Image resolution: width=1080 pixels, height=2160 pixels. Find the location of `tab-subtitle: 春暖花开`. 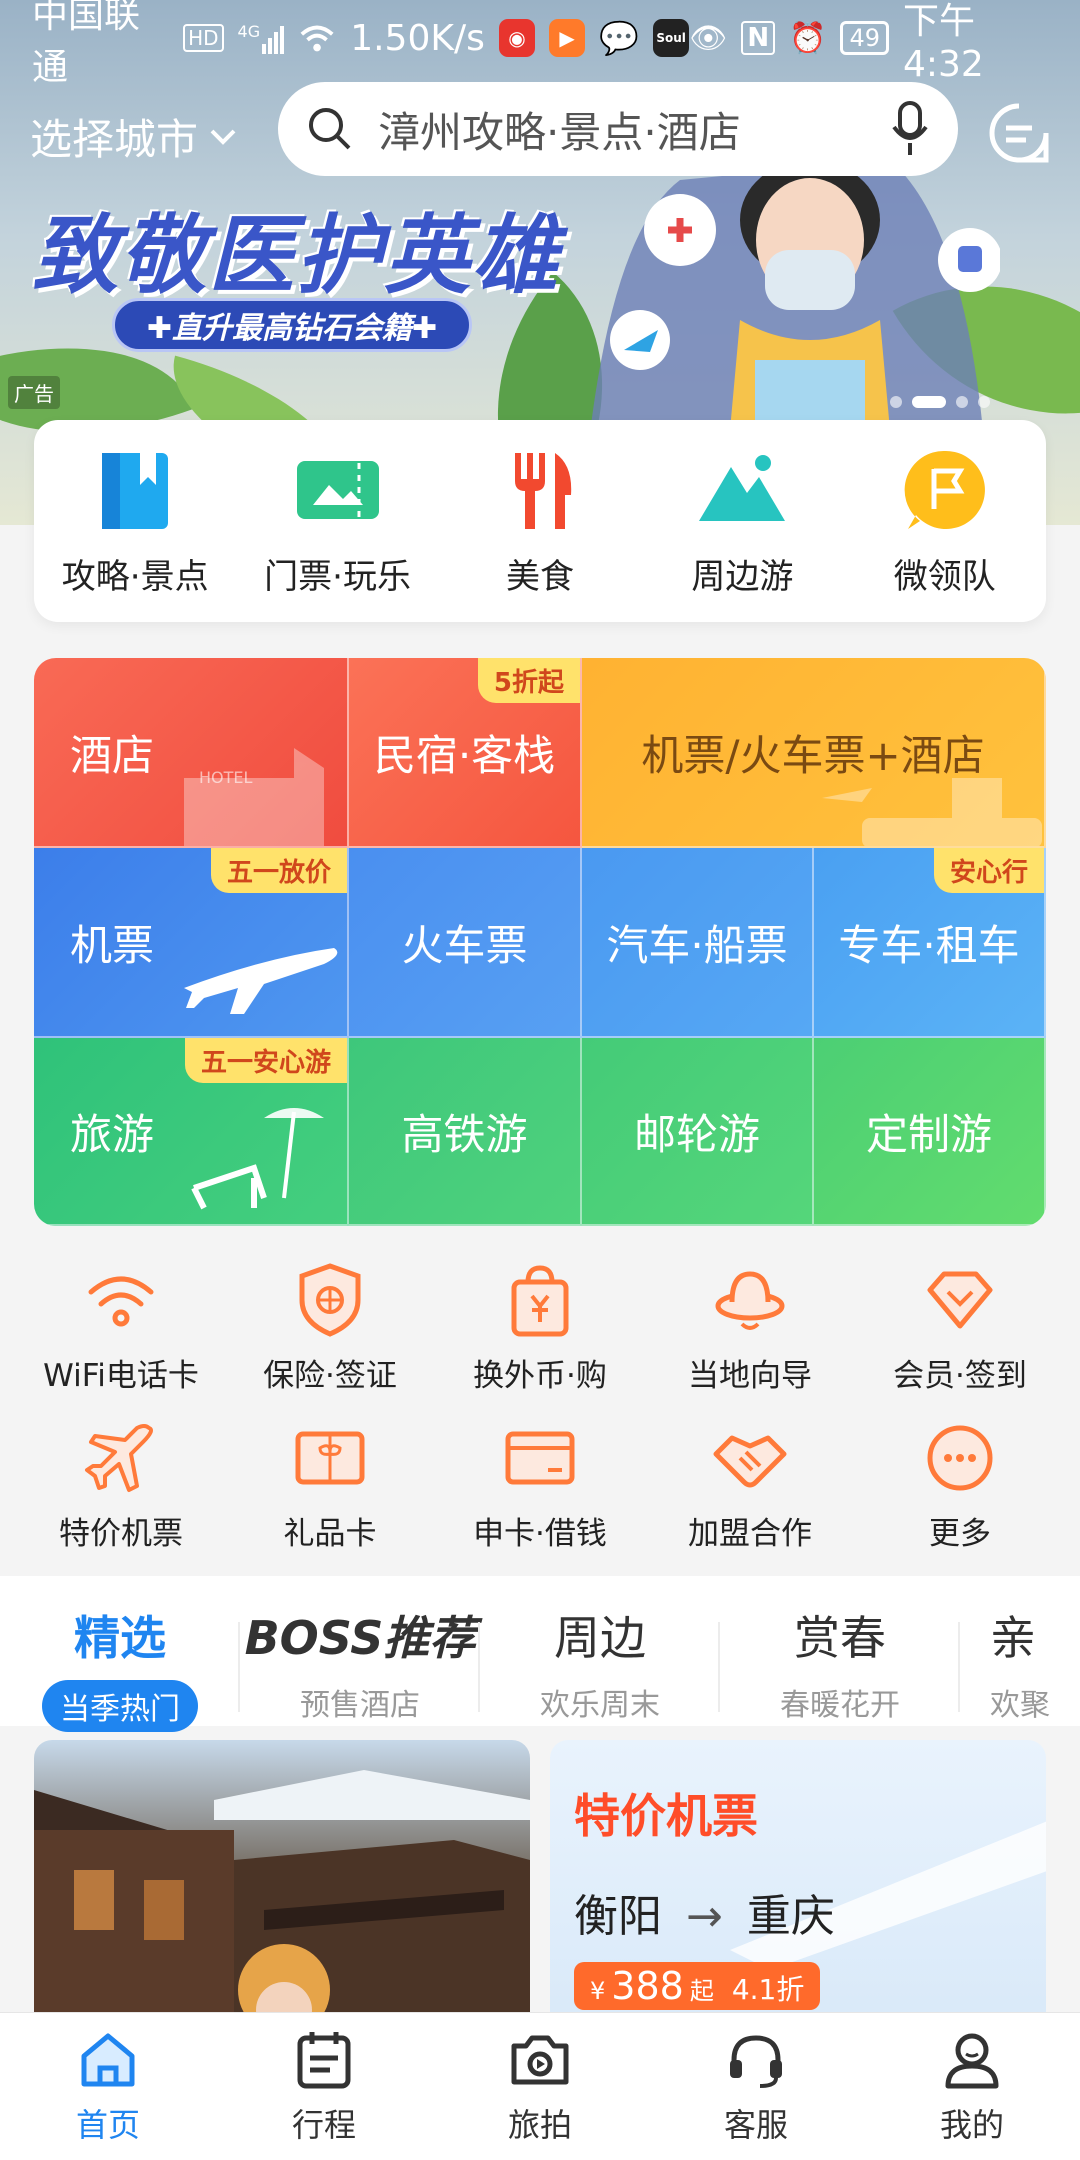

tab-subtitle: 春暖花开 is located at coordinates (840, 1705).